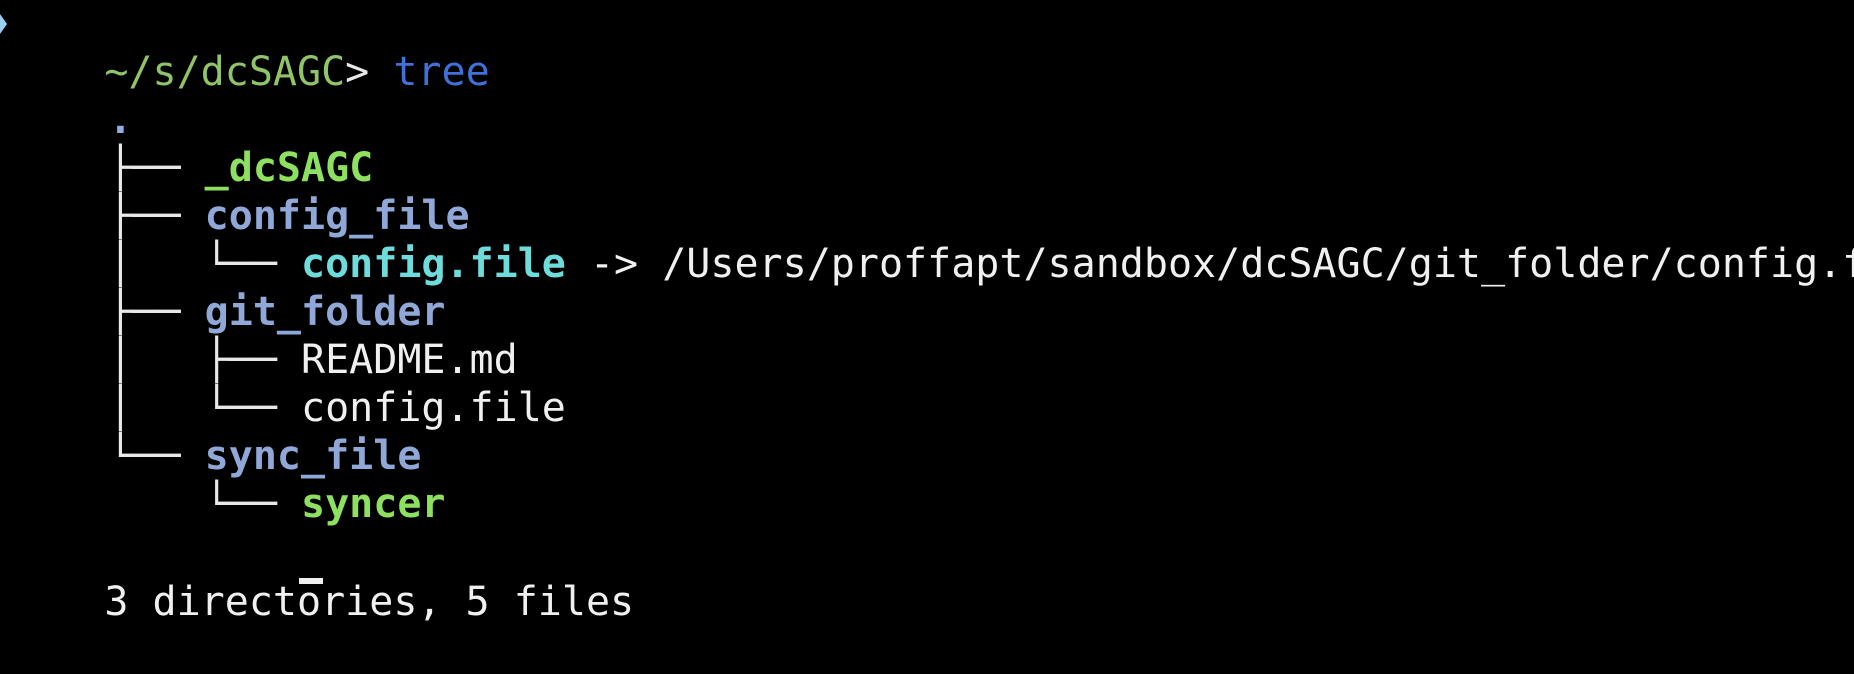 This screenshot has width=1854, height=674. Describe the element at coordinates (225, 72) in the screenshot. I see `prompt-path: ~/s/dcSAGC` at that location.